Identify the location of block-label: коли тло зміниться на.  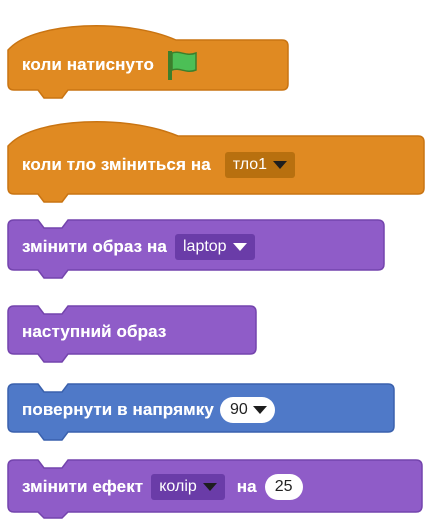
(116, 164).